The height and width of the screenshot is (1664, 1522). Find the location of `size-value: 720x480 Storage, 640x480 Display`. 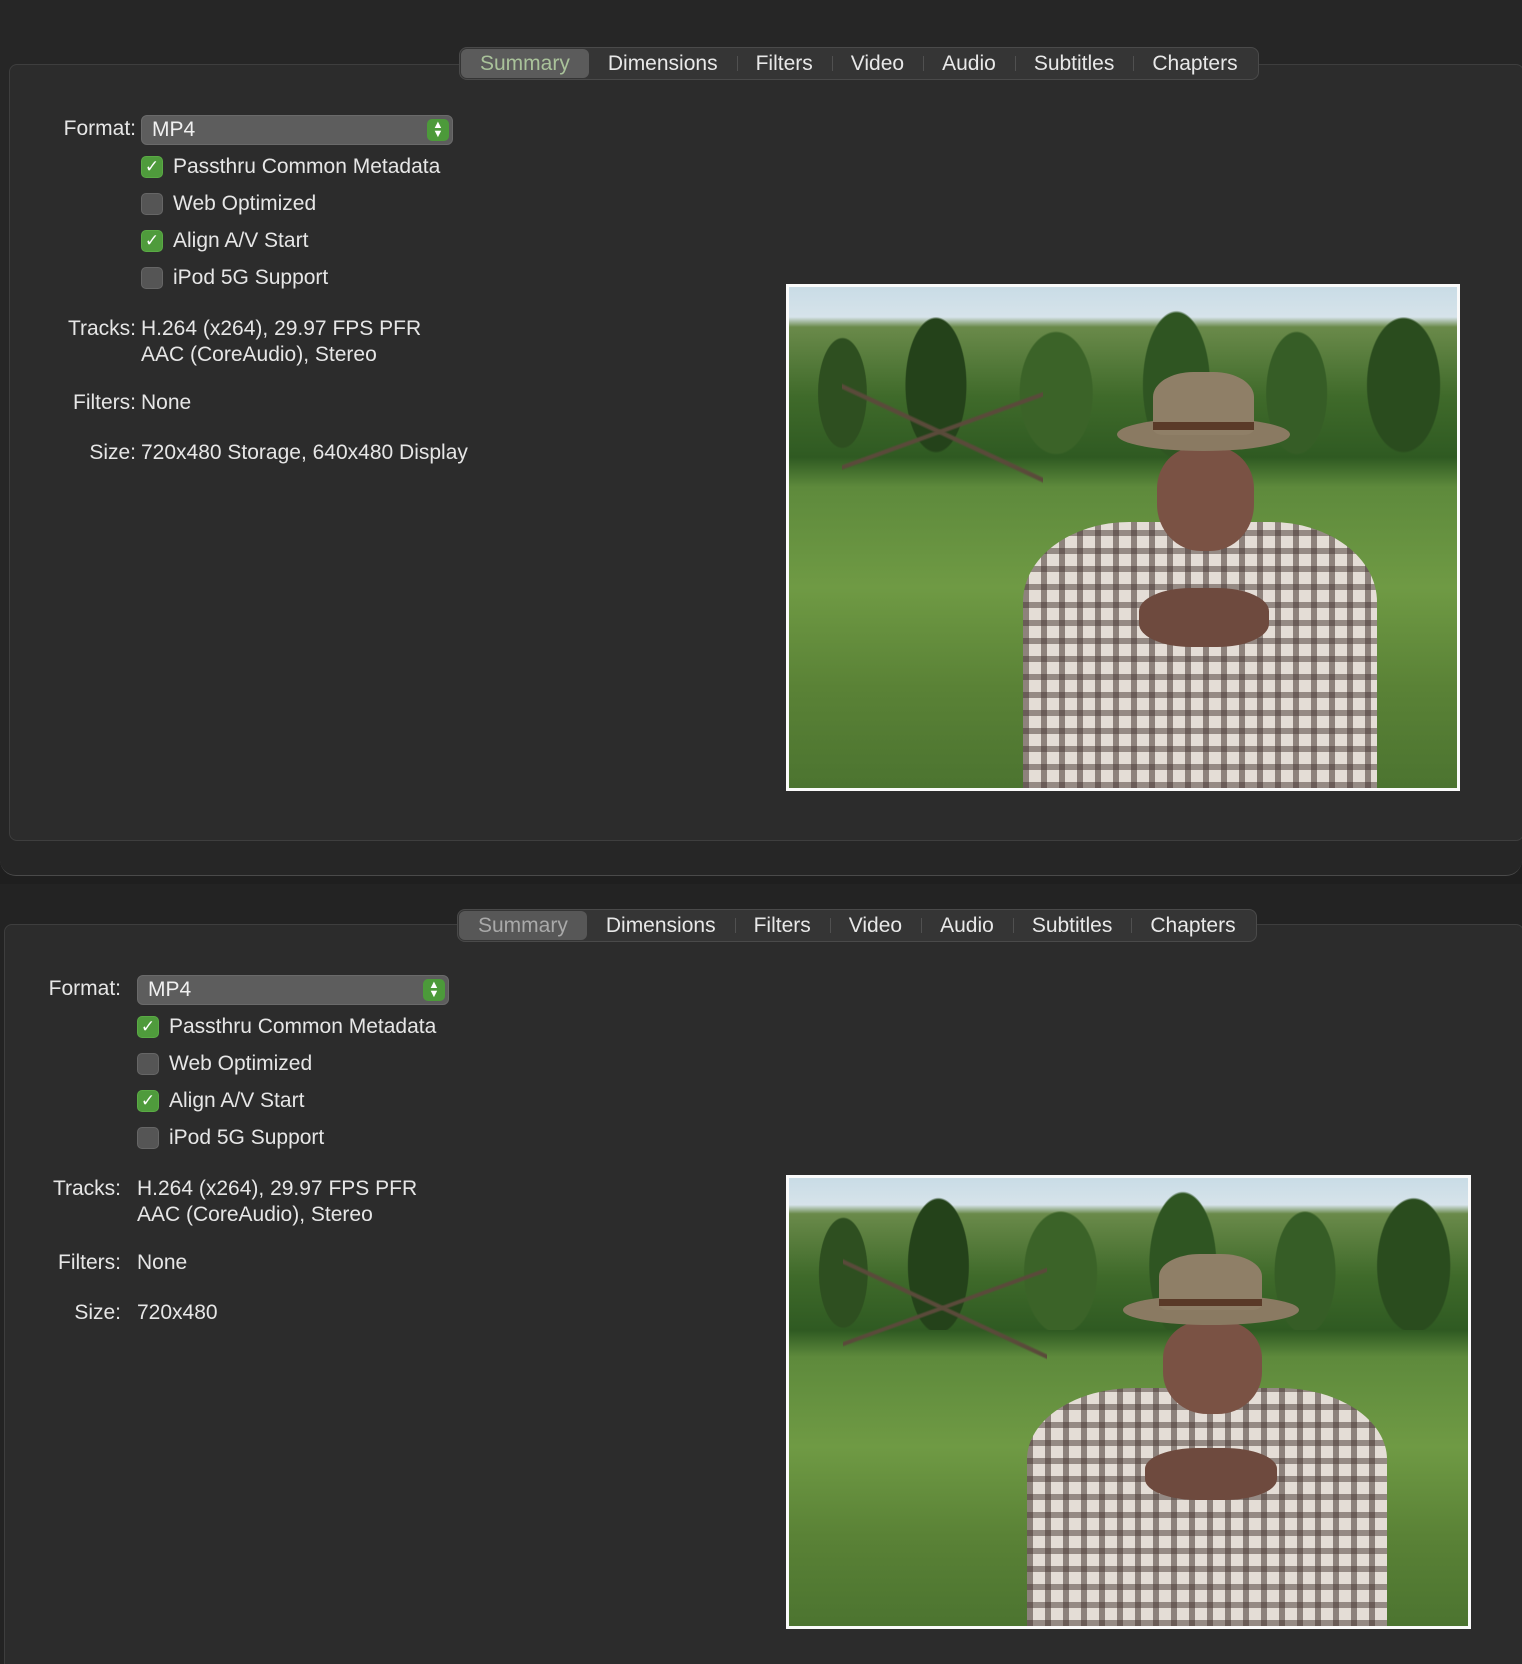

size-value: 720x480 Storage, 640x480 Display is located at coordinates (304, 452).